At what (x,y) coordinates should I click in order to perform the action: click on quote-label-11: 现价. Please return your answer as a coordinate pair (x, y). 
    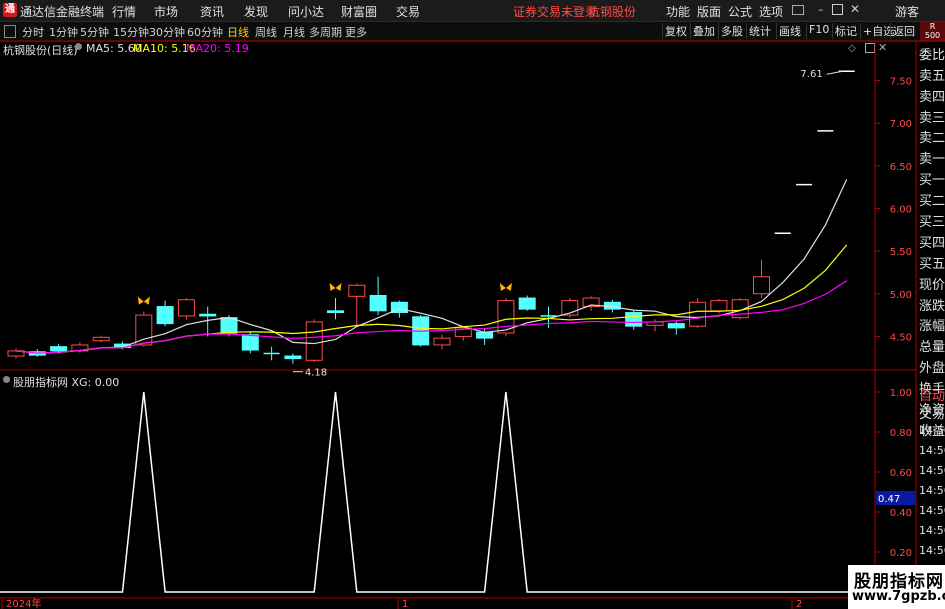
    Looking at the image, I should click on (932, 285).